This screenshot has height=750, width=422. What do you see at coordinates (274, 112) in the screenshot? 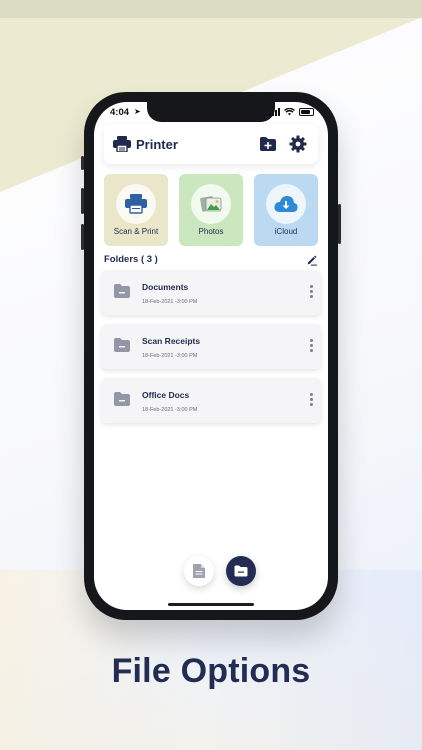
I see `signal-icon` at bounding box center [274, 112].